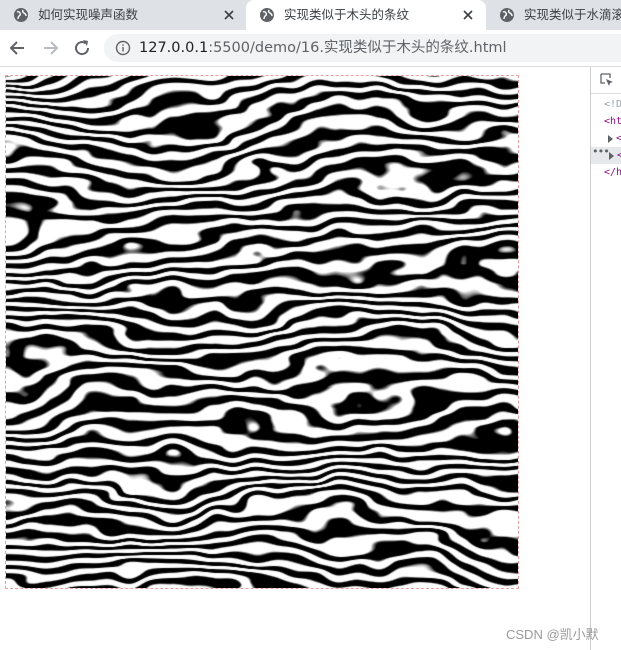 This screenshot has width=621, height=650. What do you see at coordinates (88, 14) in the screenshot?
I see `tab-title: 如何实现噪声函数` at bounding box center [88, 14].